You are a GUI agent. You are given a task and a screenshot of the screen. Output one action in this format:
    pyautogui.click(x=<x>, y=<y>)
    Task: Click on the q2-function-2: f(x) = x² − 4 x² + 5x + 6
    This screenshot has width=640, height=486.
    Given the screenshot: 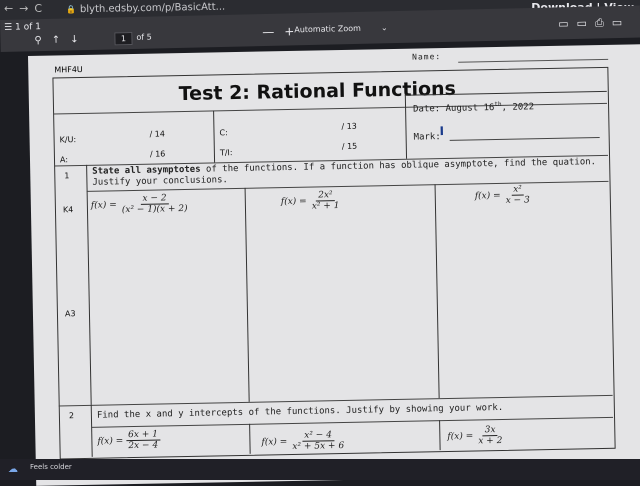 What is the action you would take?
    pyautogui.click(x=303, y=441)
    